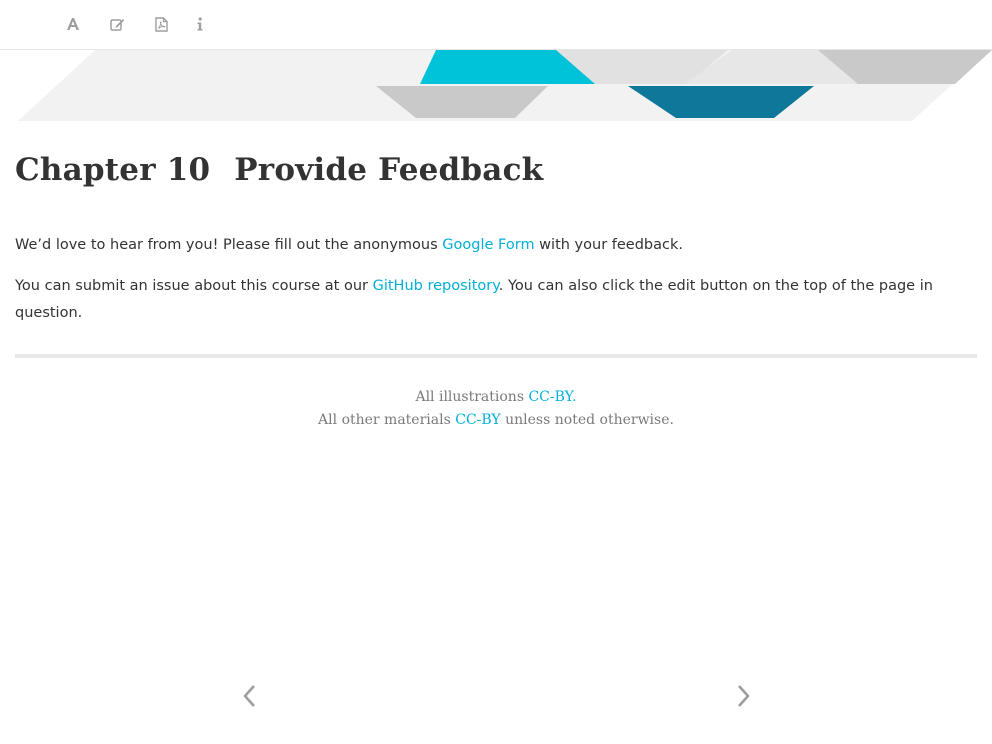 This screenshot has width=992, height=744. What do you see at coordinates (113, 170) in the screenshot?
I see `chapter-number: Chapter 10` at bounding box center [113, 170].